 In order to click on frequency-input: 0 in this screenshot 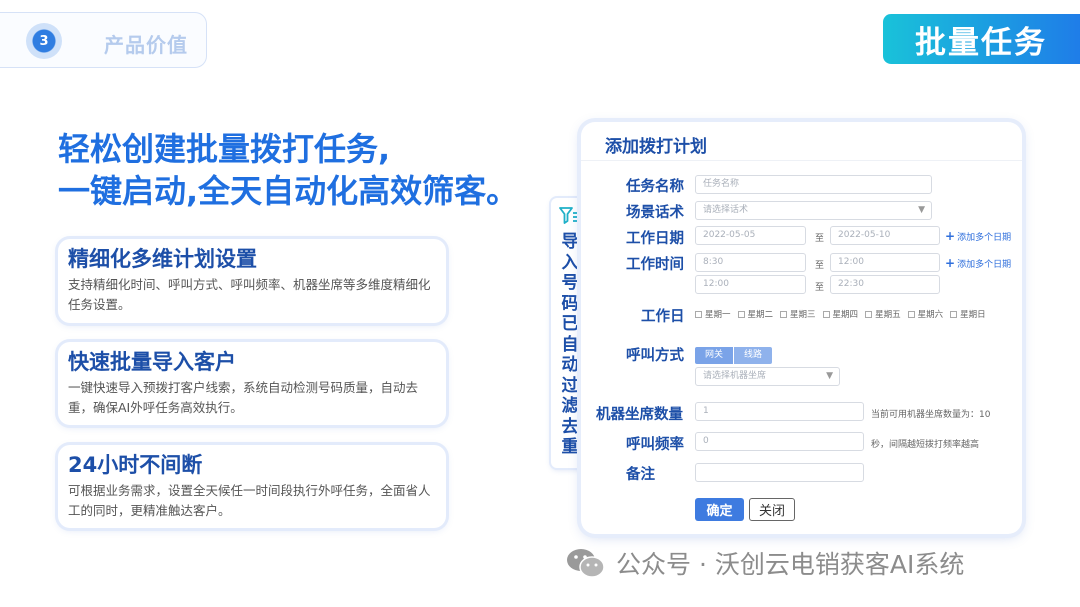, I will do `click(779, 441)`.